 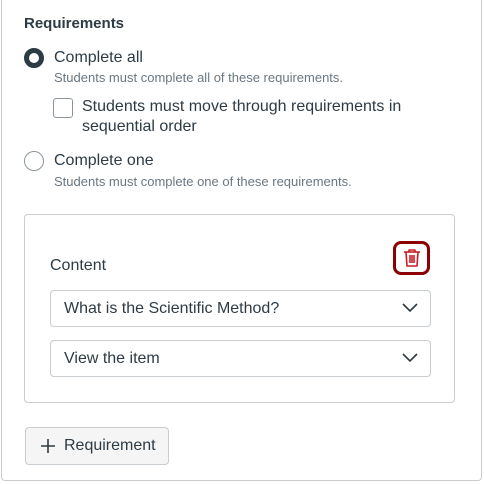 I want to click on plus-icon, so click(x=48, y=446).